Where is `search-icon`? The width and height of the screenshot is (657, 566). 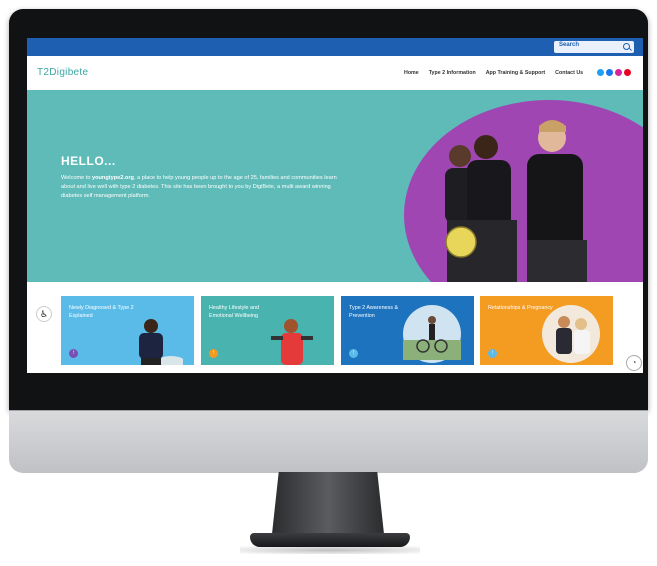
search-icon is located at coordinates (626, 46).